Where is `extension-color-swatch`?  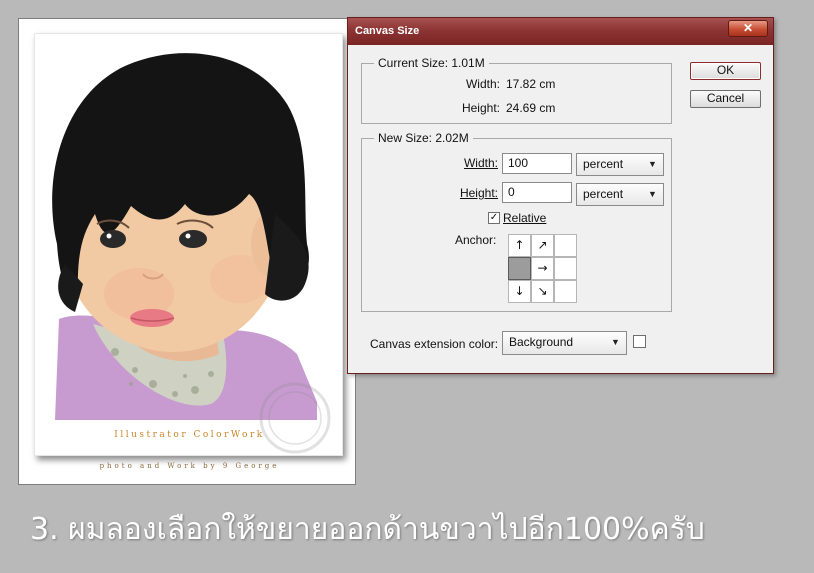 extension-color-swatch is located at coordinates (639, 341).